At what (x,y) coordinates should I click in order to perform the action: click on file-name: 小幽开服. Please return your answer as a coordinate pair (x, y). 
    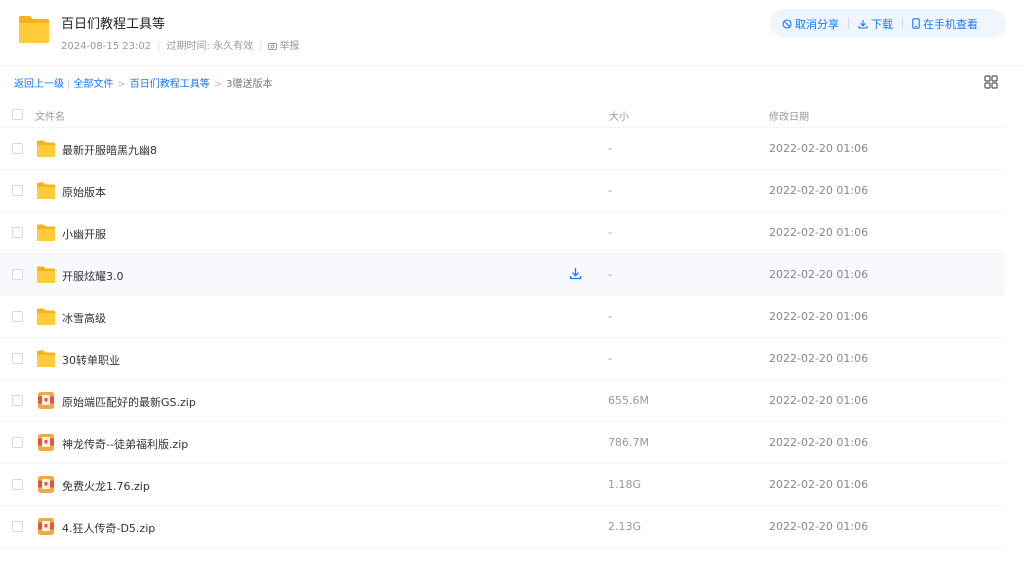
    Looking at the image, I should click on (84, 234).